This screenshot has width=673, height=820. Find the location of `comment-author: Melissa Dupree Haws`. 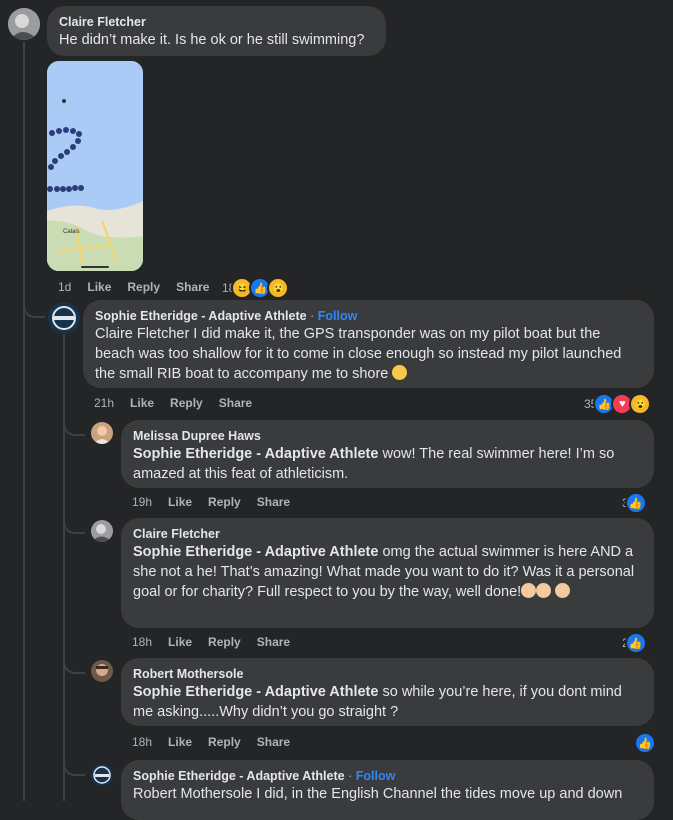

comment-author: Melissa Dupree Haws is located at coordinates (387, 436).